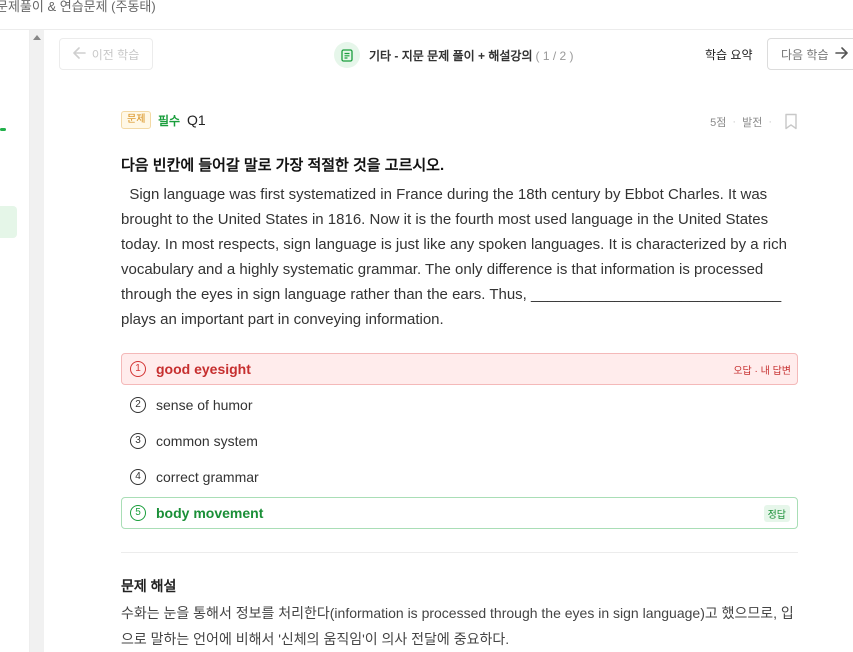 The image size is (853, 652). What do you see at coordinates (203, 369) in the screenshot?
I see `choice-text: good eyesight` at bounding box center [203, 369].